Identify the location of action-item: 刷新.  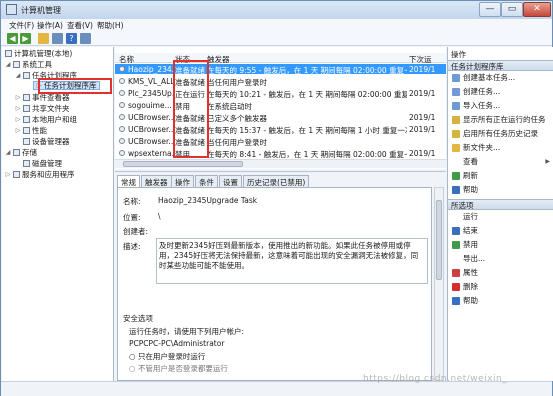
(500, 175).